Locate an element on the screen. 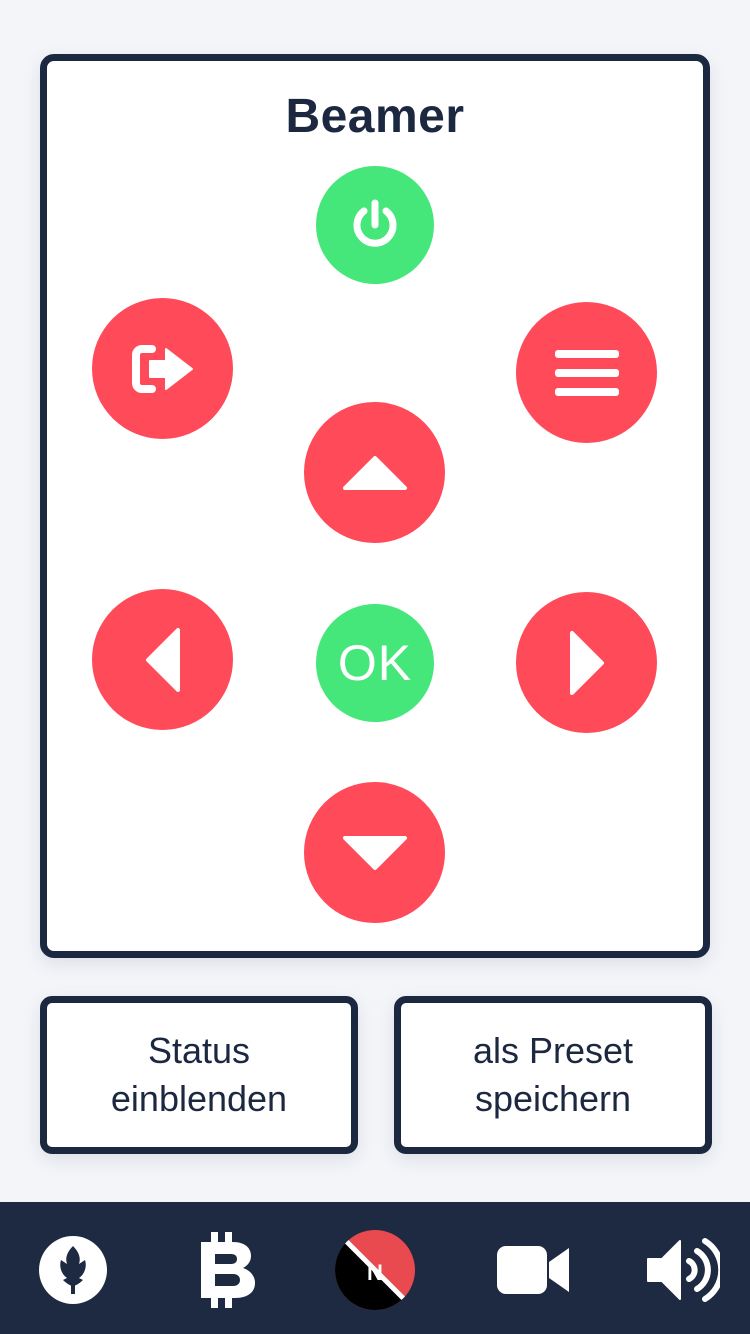 Image resolution: width=750 pixels, height=1334 pixels. menu-button is located at coordinates (586, 372).